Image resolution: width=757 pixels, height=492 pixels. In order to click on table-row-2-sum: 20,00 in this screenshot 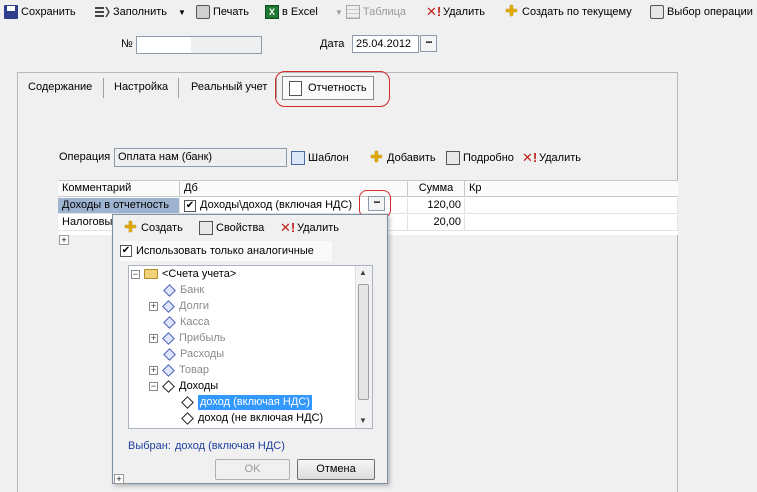, I will do `click(436, 223)`.